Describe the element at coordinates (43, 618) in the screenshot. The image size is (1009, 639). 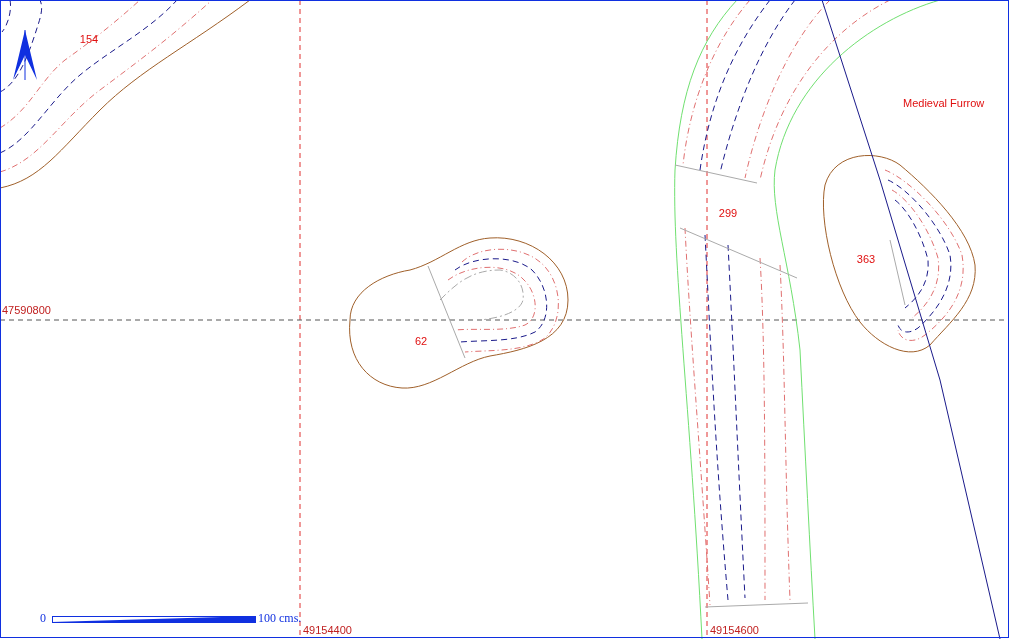
I see `scale-label: 0` at that location.